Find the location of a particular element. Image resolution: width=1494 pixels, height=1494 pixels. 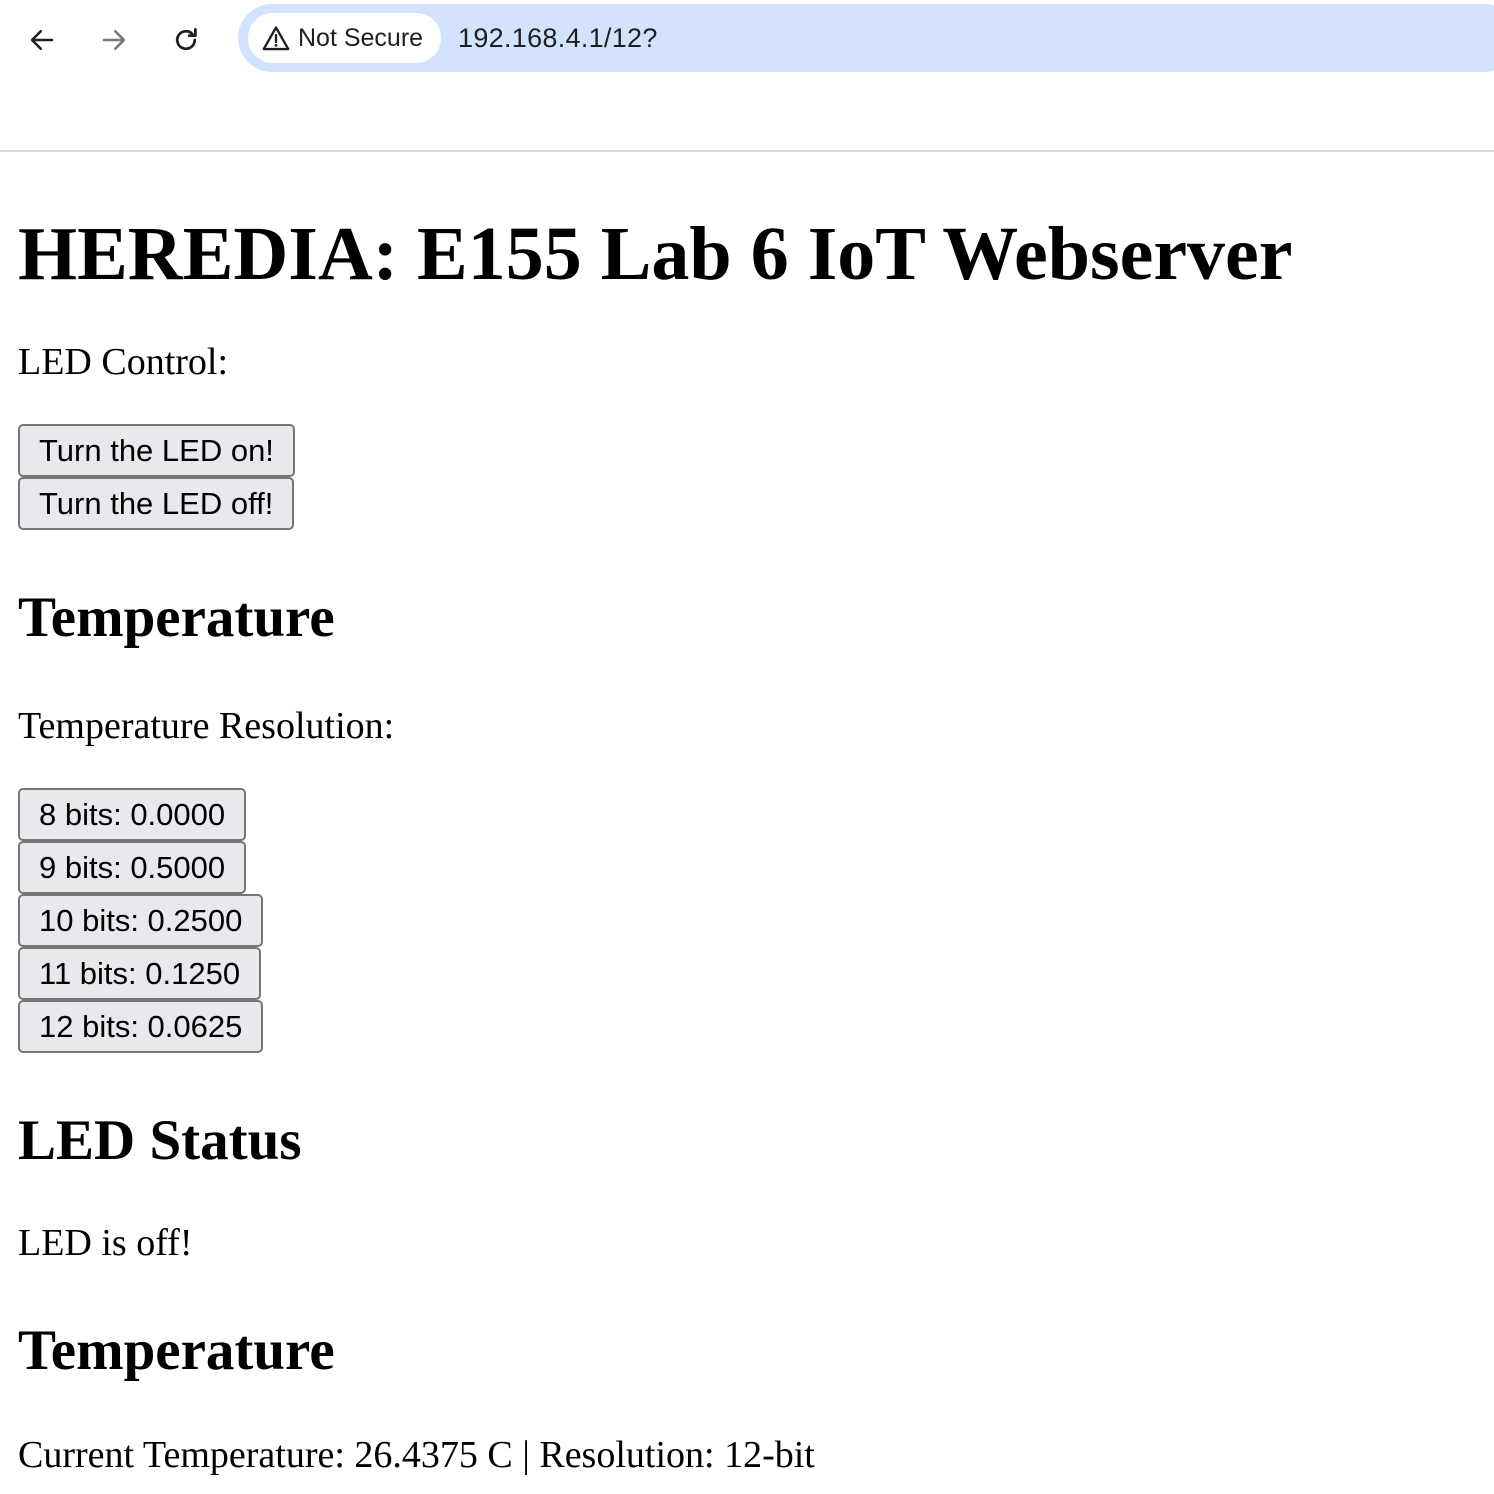

resolution-label: Temperature Resolution: is located at coordinates (206, 726).